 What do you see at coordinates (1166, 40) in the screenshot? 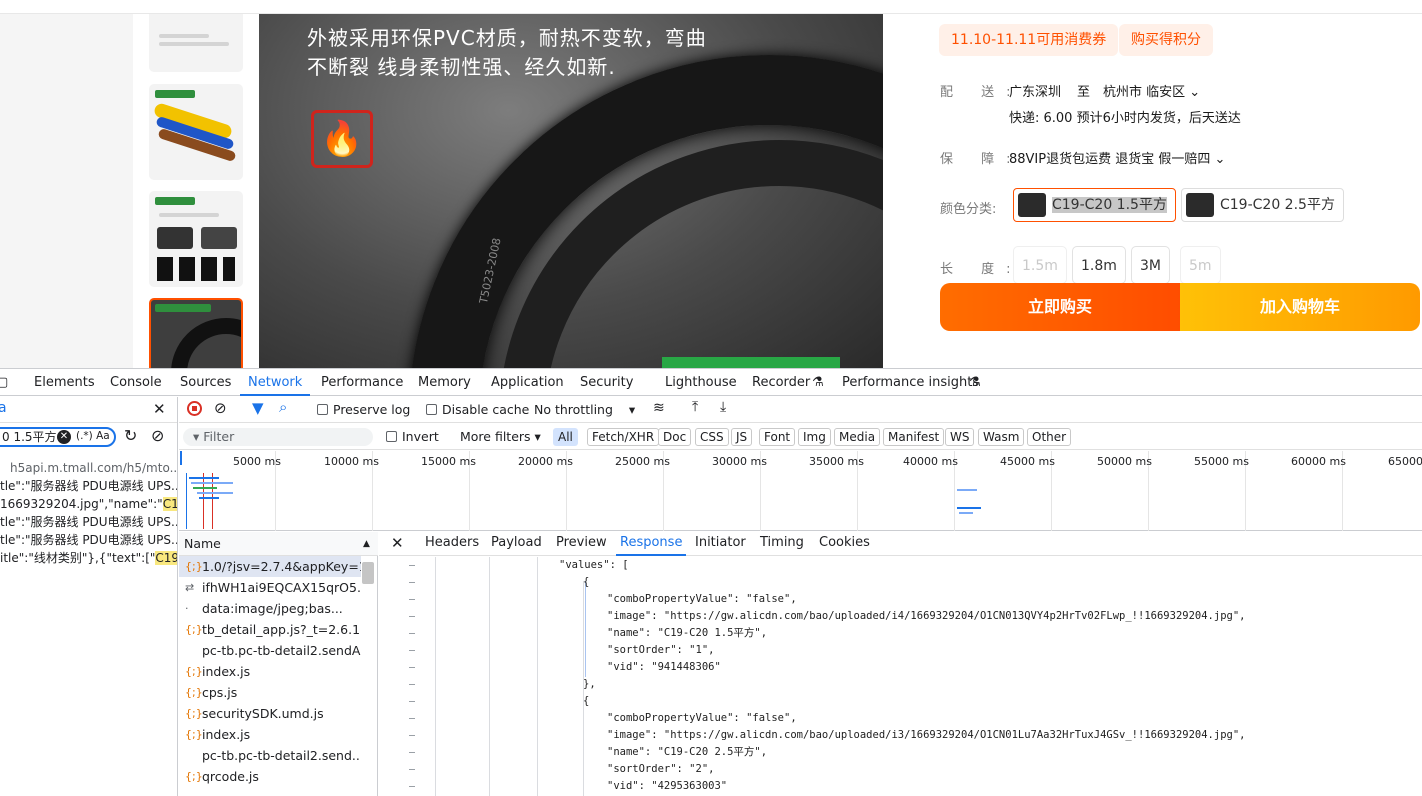
I see `points-tag: 购买得积分` at bounding box center [1166, 40].